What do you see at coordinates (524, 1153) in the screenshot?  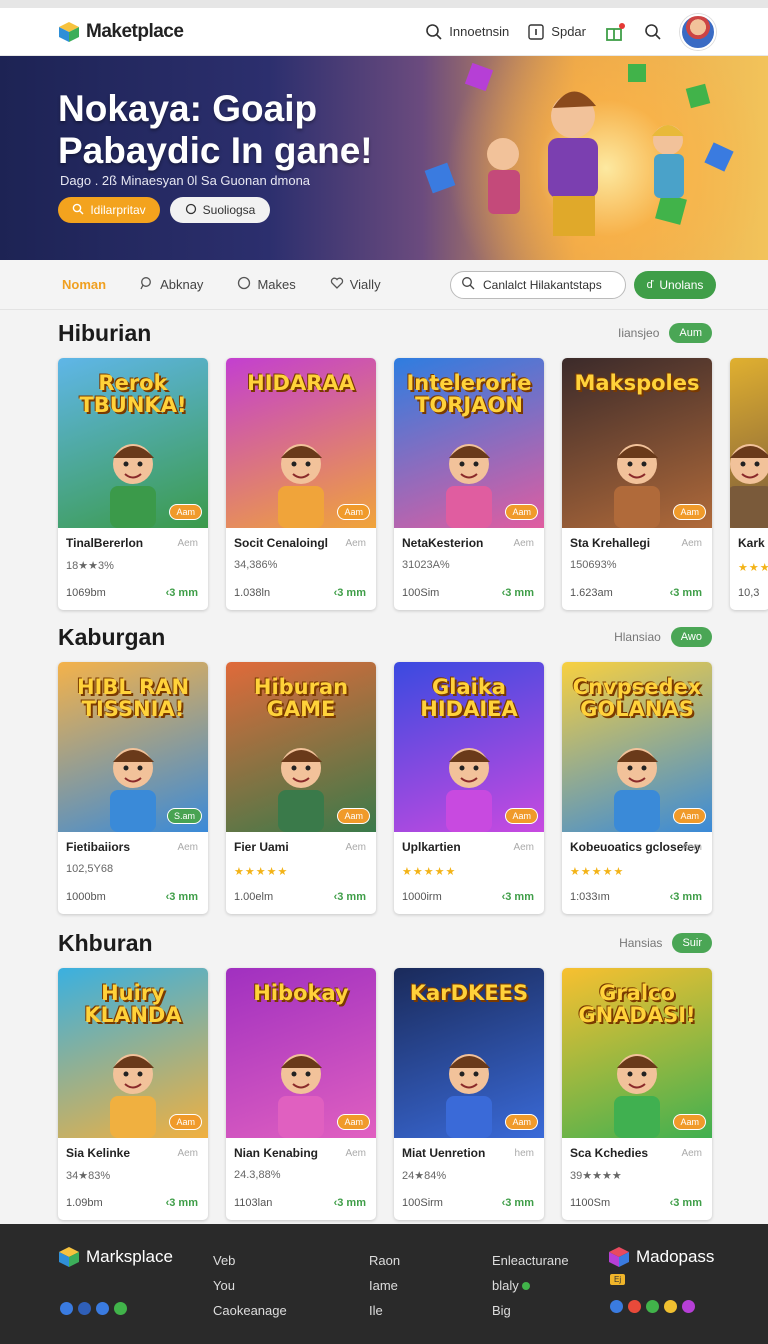 I see `game-aux-label: hem` at bounding box center [524, 1153].